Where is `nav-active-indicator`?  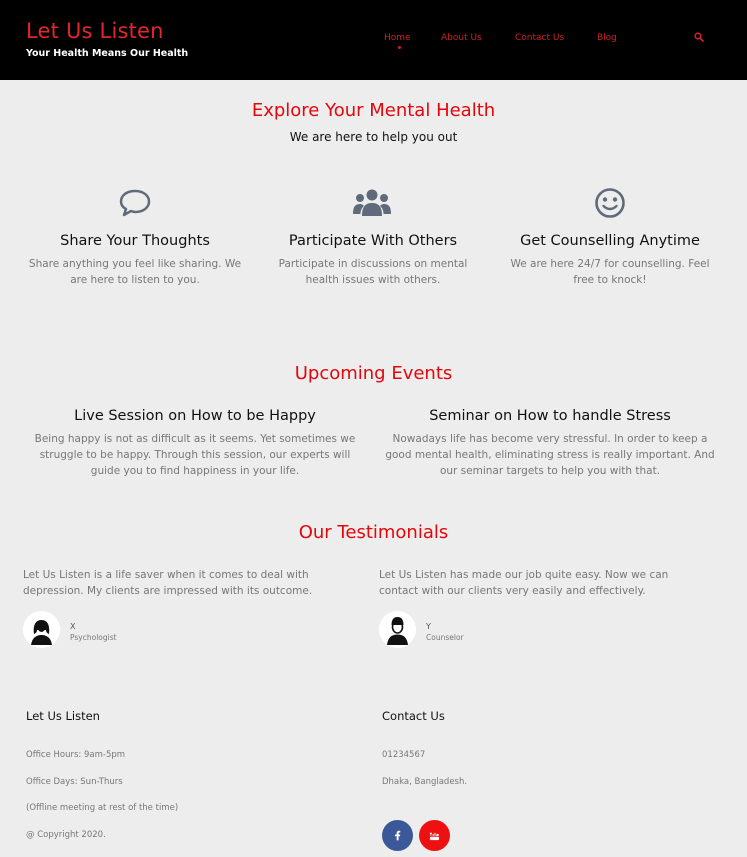
nav-active-indicator is located at coordinates (399, 47).